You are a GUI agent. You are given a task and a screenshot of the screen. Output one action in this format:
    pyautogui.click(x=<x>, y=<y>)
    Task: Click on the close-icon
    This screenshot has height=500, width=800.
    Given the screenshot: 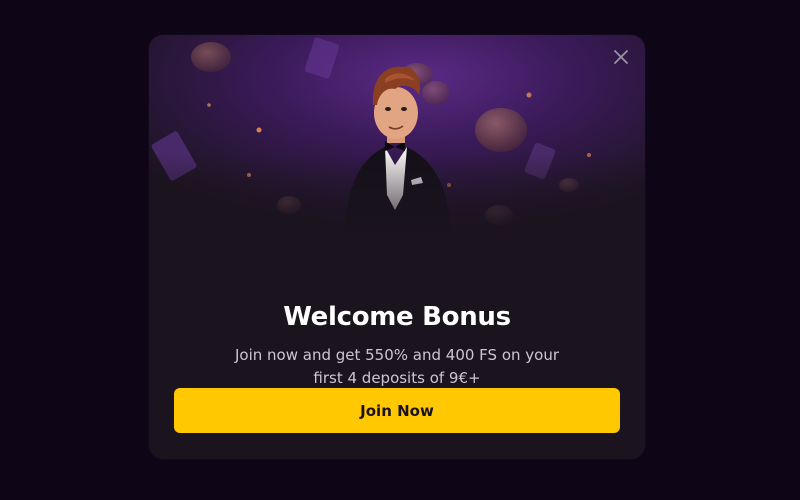 What is the action you would take?
    pyautogui.click(x=621, y=57)
    